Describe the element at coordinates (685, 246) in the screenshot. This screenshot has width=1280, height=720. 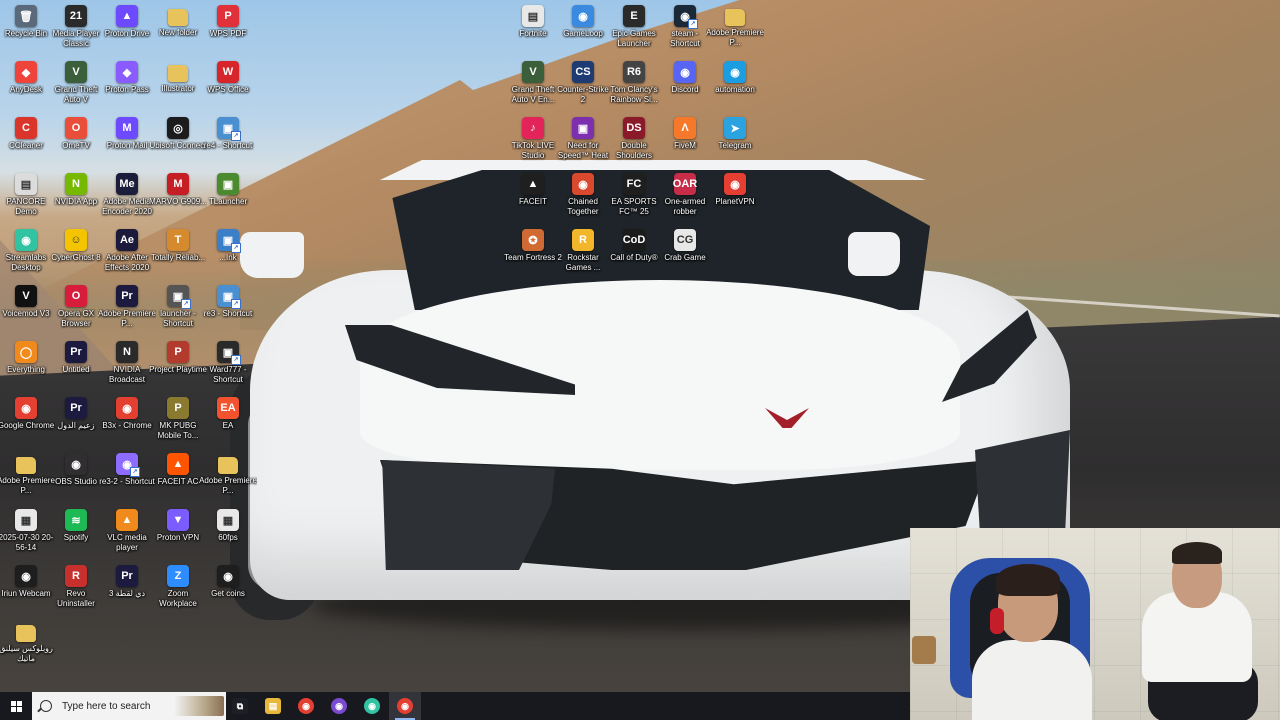
I see `desktop-icon: CG Crab Game` at that location.